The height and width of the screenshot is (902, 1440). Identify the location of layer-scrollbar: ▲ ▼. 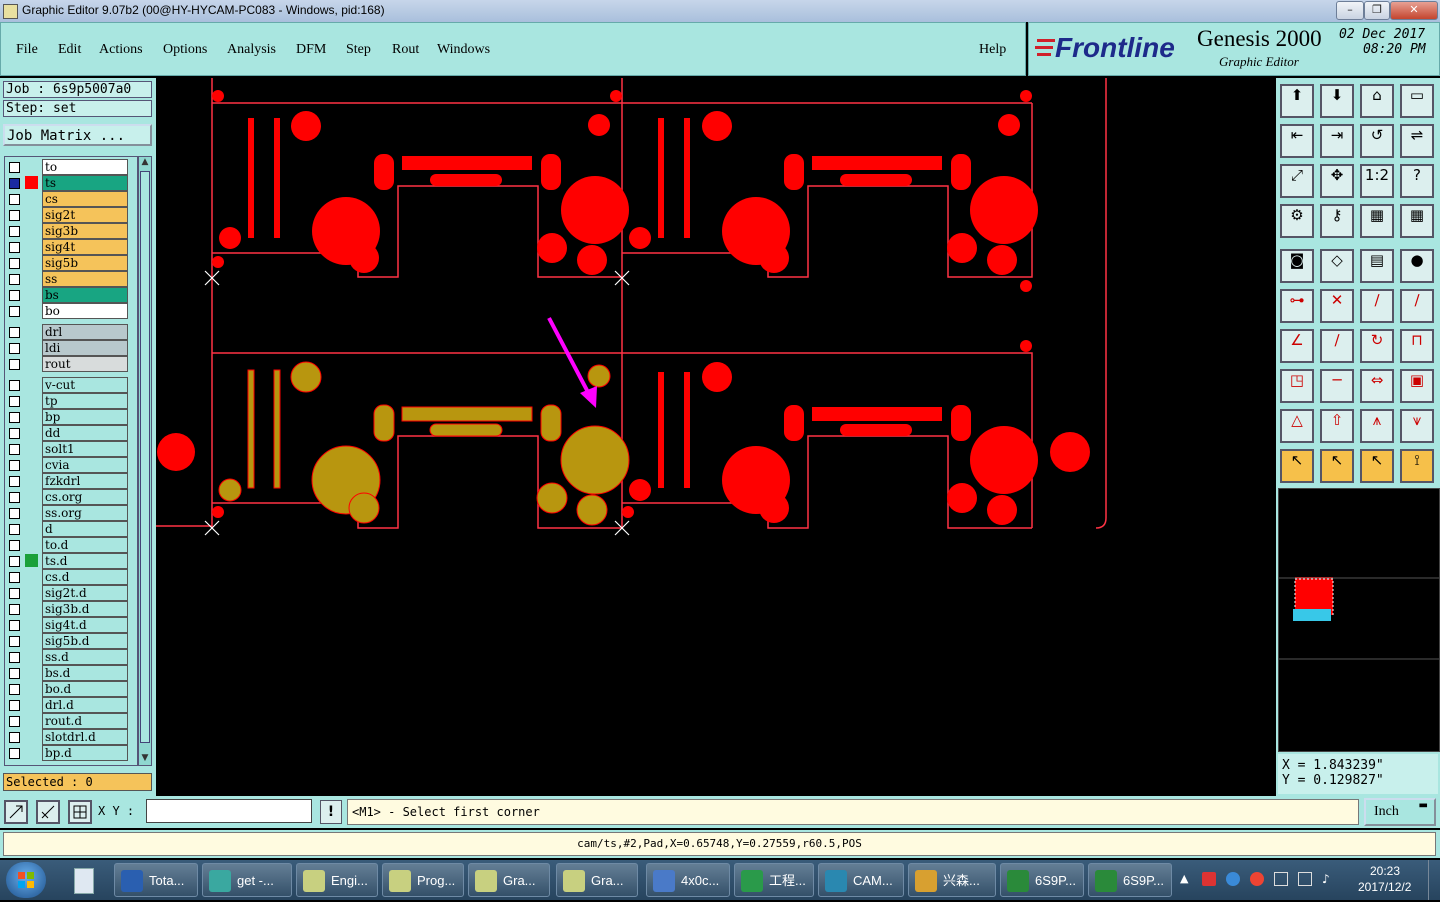
(145, 461).